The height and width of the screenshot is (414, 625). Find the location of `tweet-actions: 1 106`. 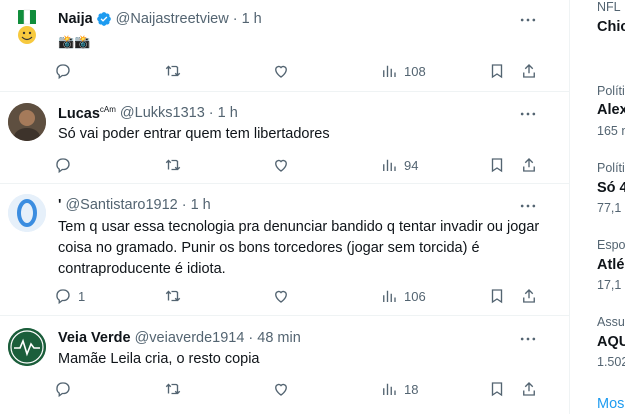

tweet-actions: 1 106 is located at coordinates (299, 296).